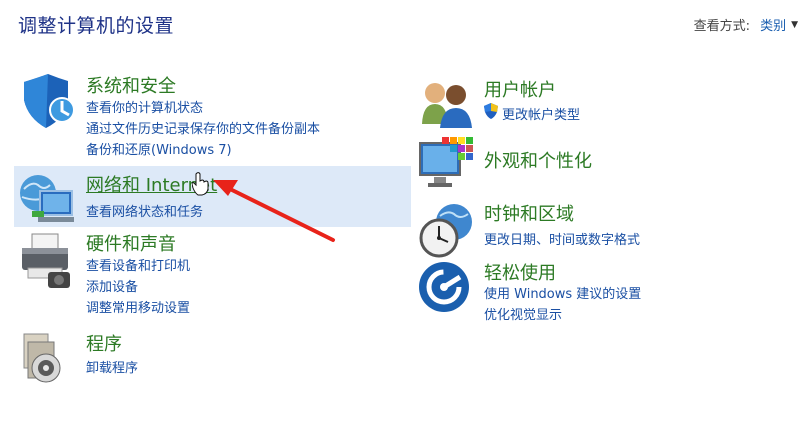 The height and width of the screenshot is (426, 808). What do you see at coordinates (444, 287) in the screenshot?
I see `accessibility-icon` at bounding box center [444, 287].